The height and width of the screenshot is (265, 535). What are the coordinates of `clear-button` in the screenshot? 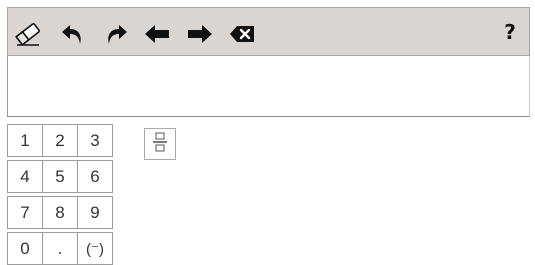 It's located at (28, 34).